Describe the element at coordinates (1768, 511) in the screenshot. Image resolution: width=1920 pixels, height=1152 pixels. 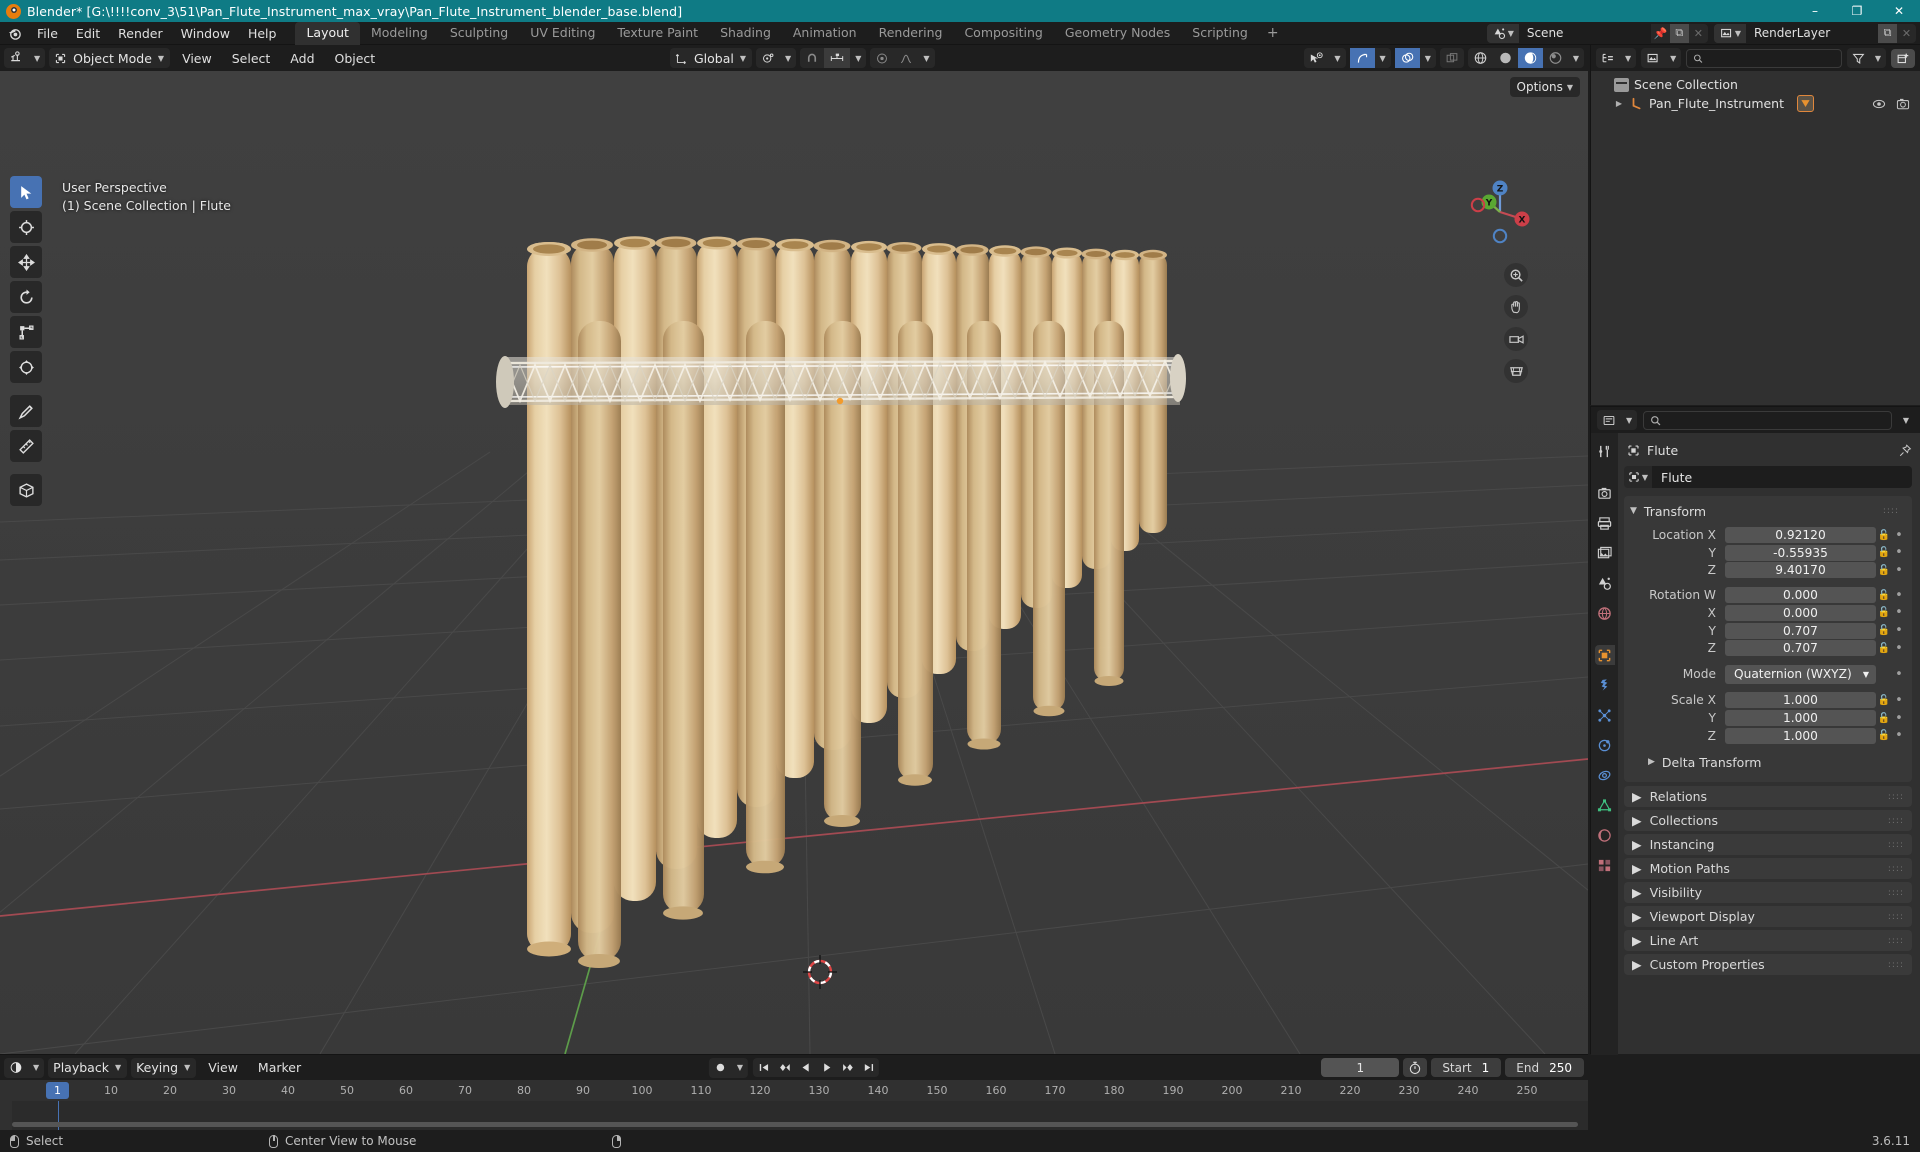
I see `transform-panel-header: ▼ Transform ::::` at that location.